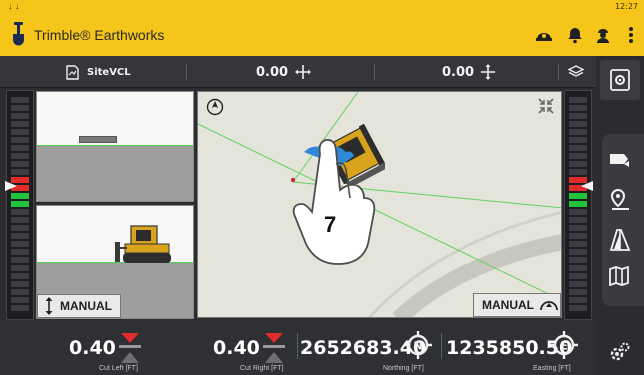  I want to click on profile-view, so click(115, 146).